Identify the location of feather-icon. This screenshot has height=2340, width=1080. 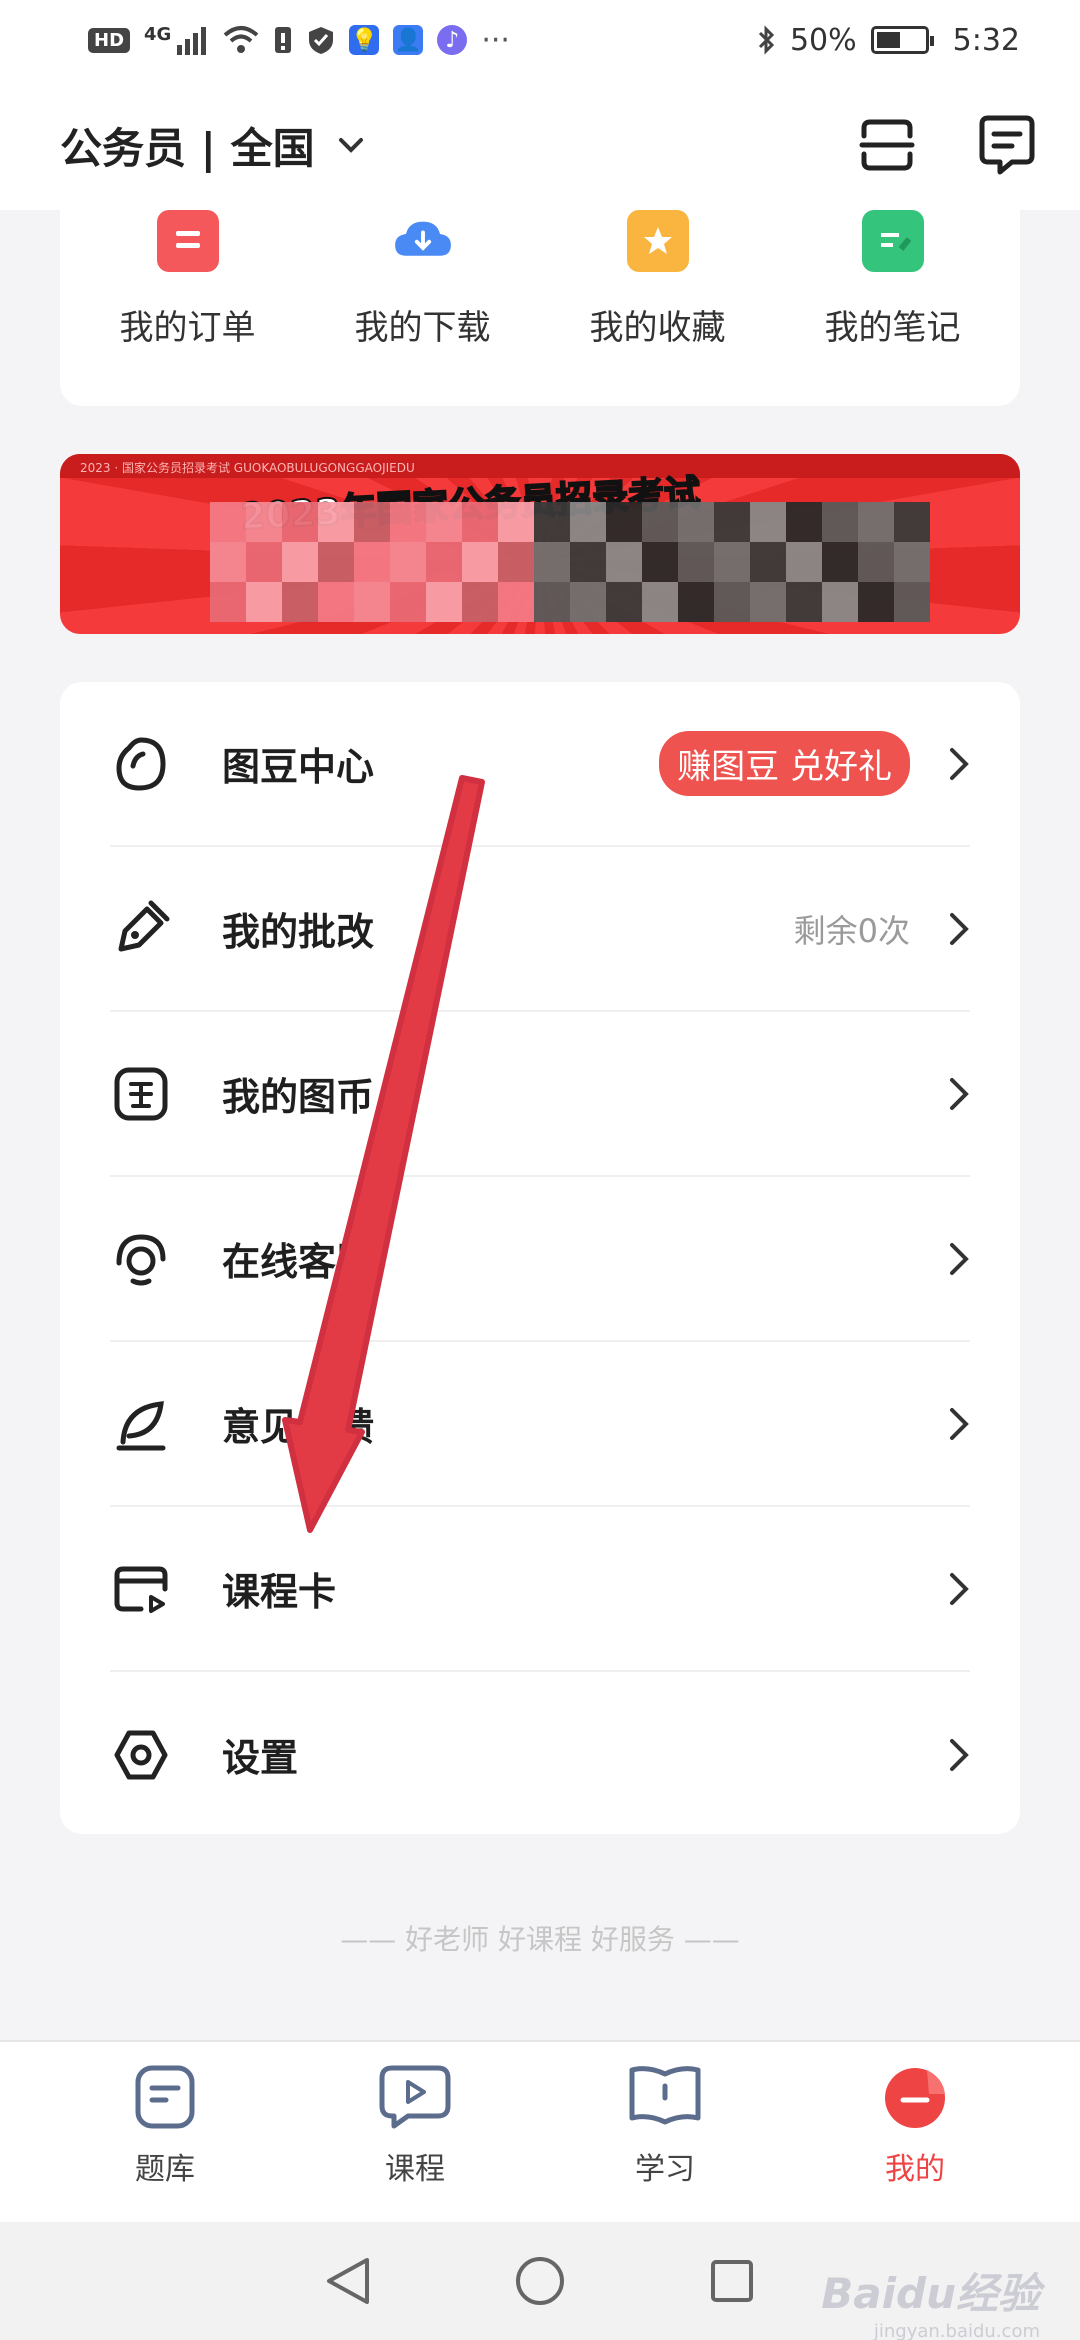
(141, 1424).